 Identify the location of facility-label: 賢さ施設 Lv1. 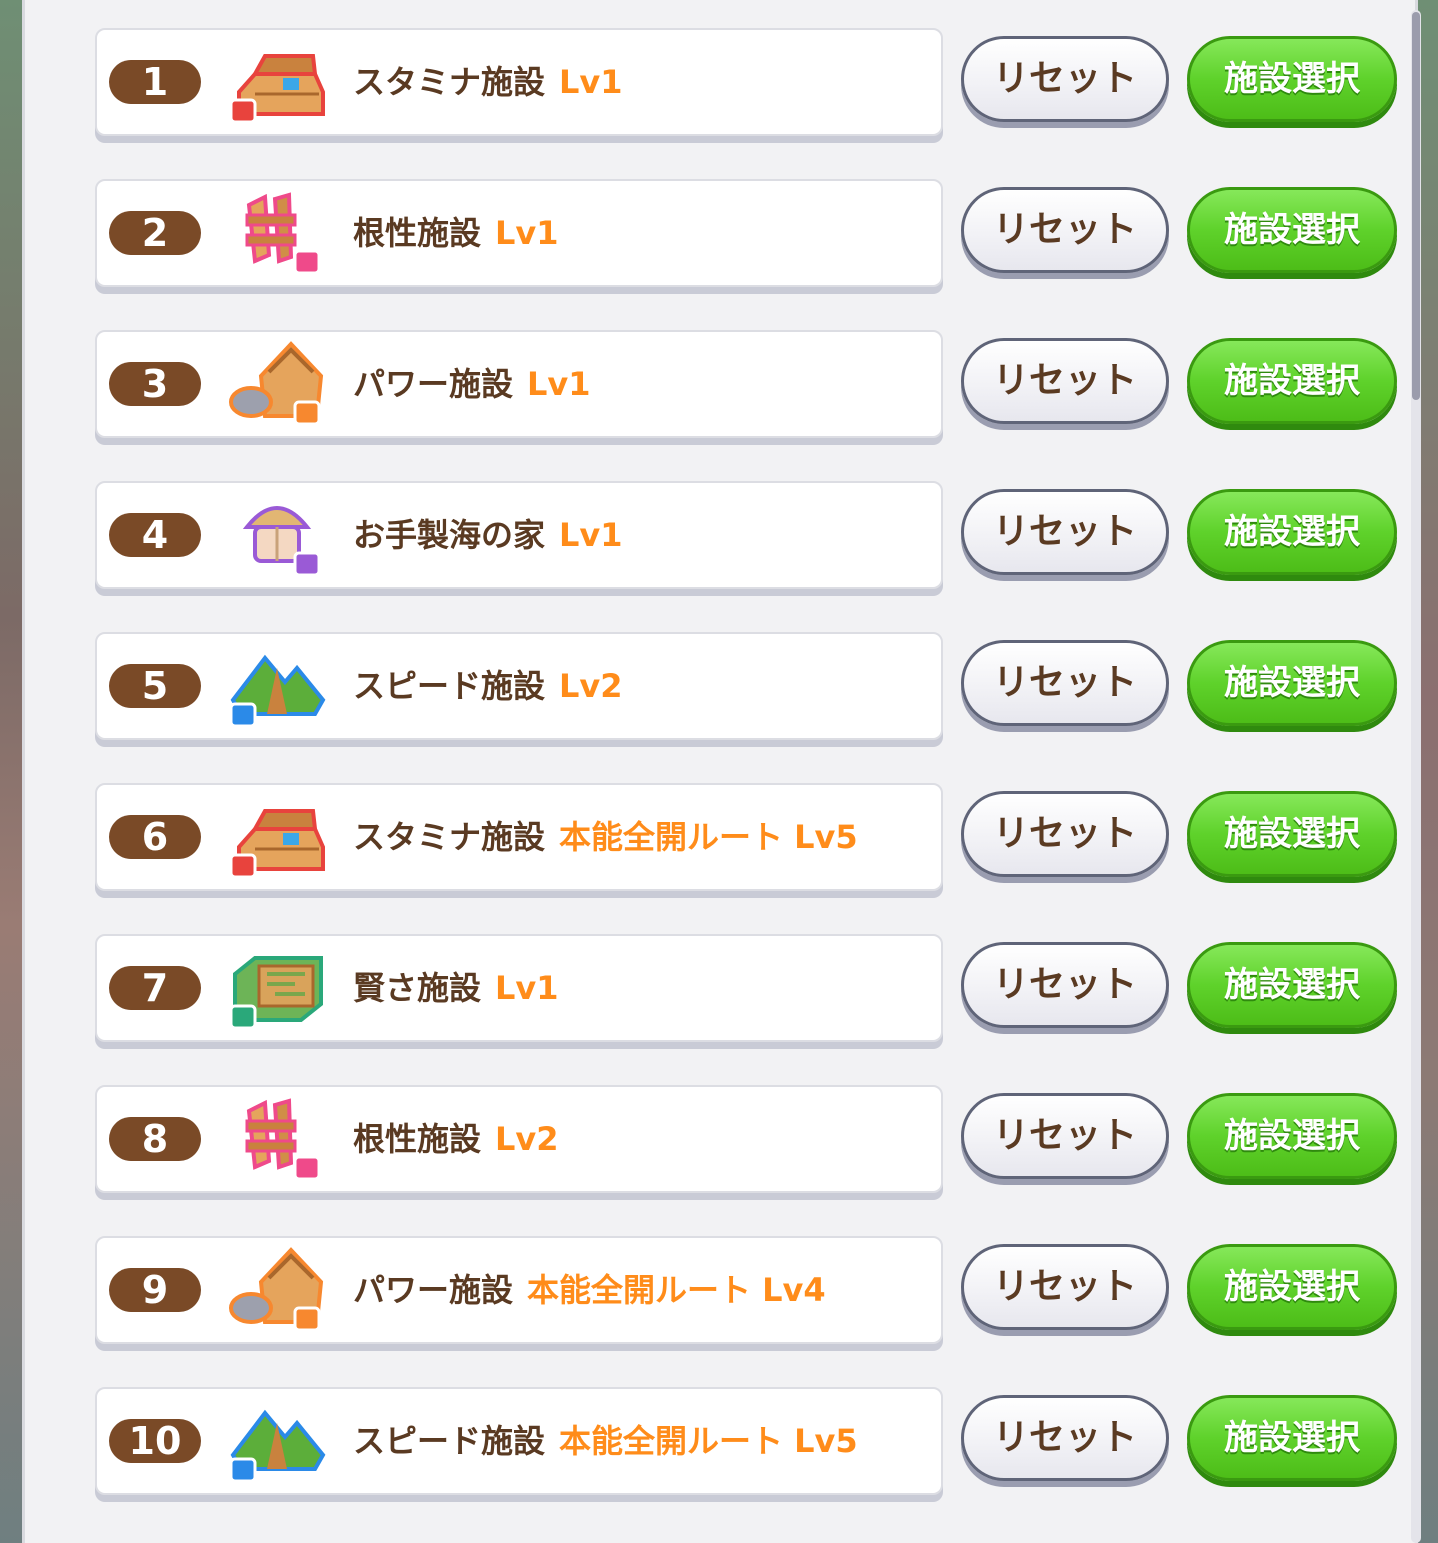
(456, 988).